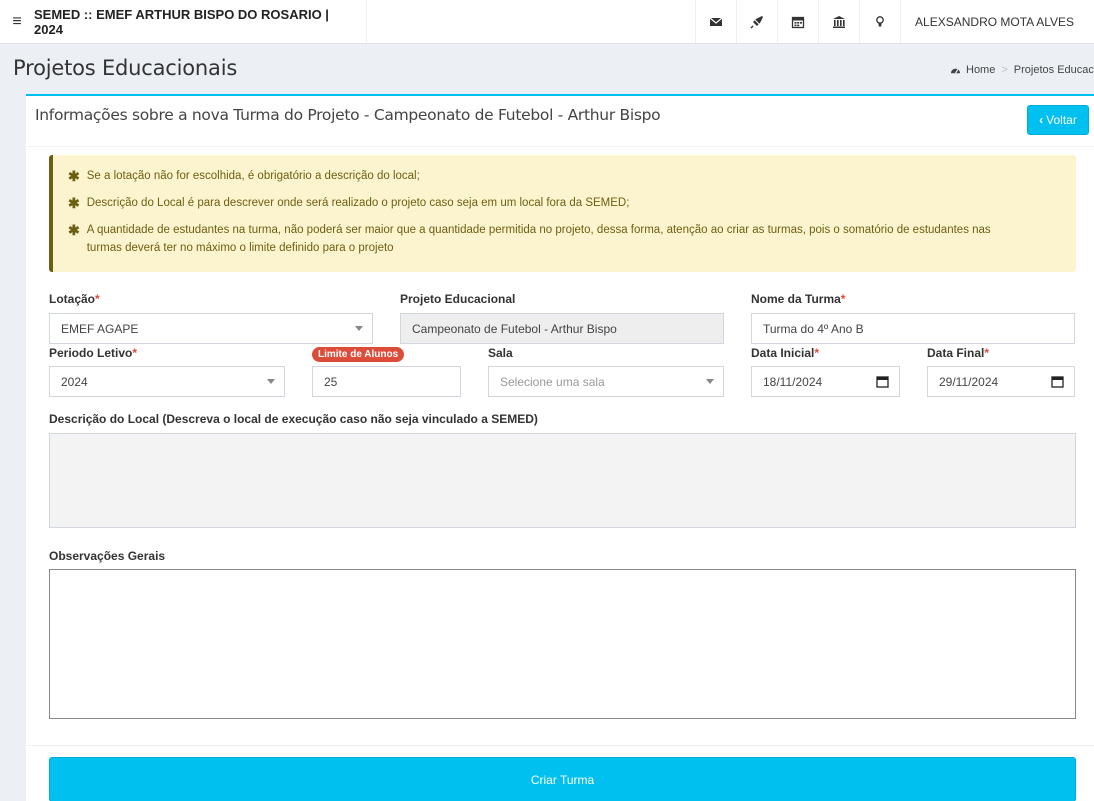  What do you see at coordinates (797, 21) in the screenshot?
I see `calendar-icon` at bounding box center [797, 21].